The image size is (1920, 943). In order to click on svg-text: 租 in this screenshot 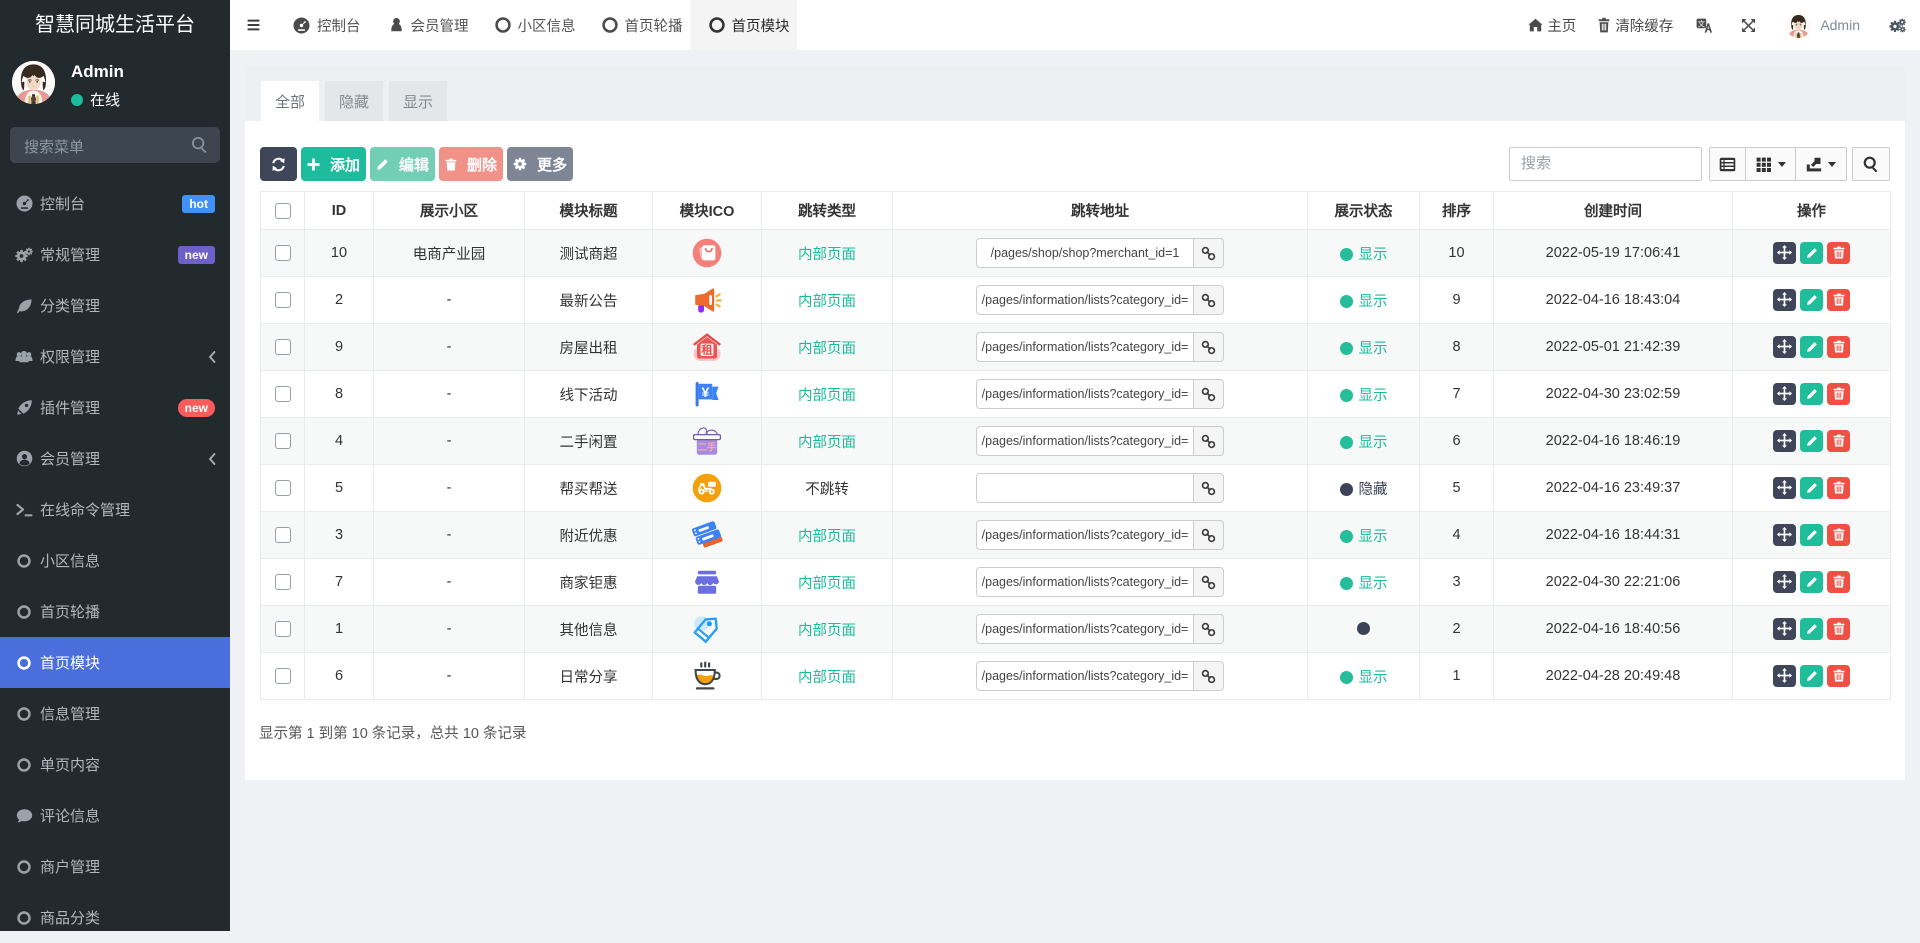, I will do `click(707, 349)`.